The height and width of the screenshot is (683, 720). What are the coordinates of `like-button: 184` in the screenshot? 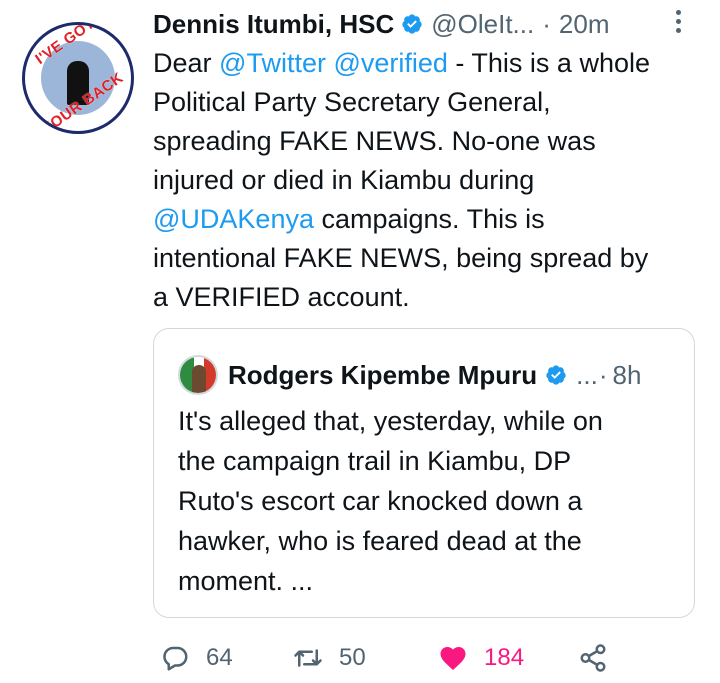 It's located at (481, 658).